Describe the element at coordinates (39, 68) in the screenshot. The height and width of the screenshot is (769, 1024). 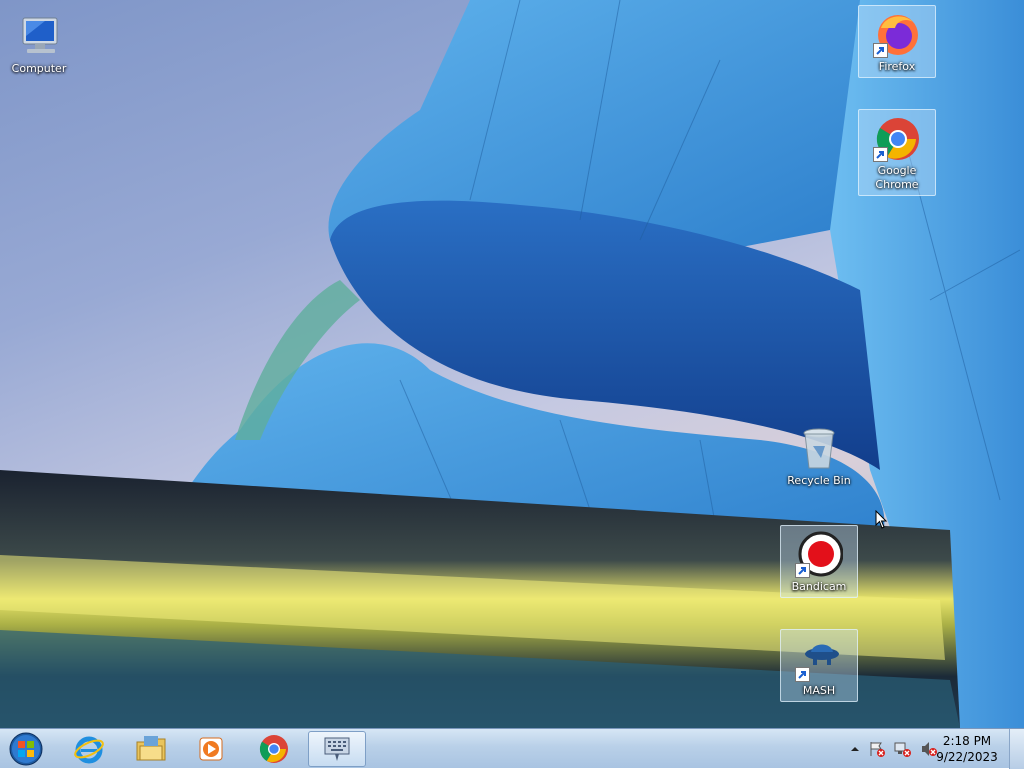
I see `desktop-icon-label: Computer` at that location.